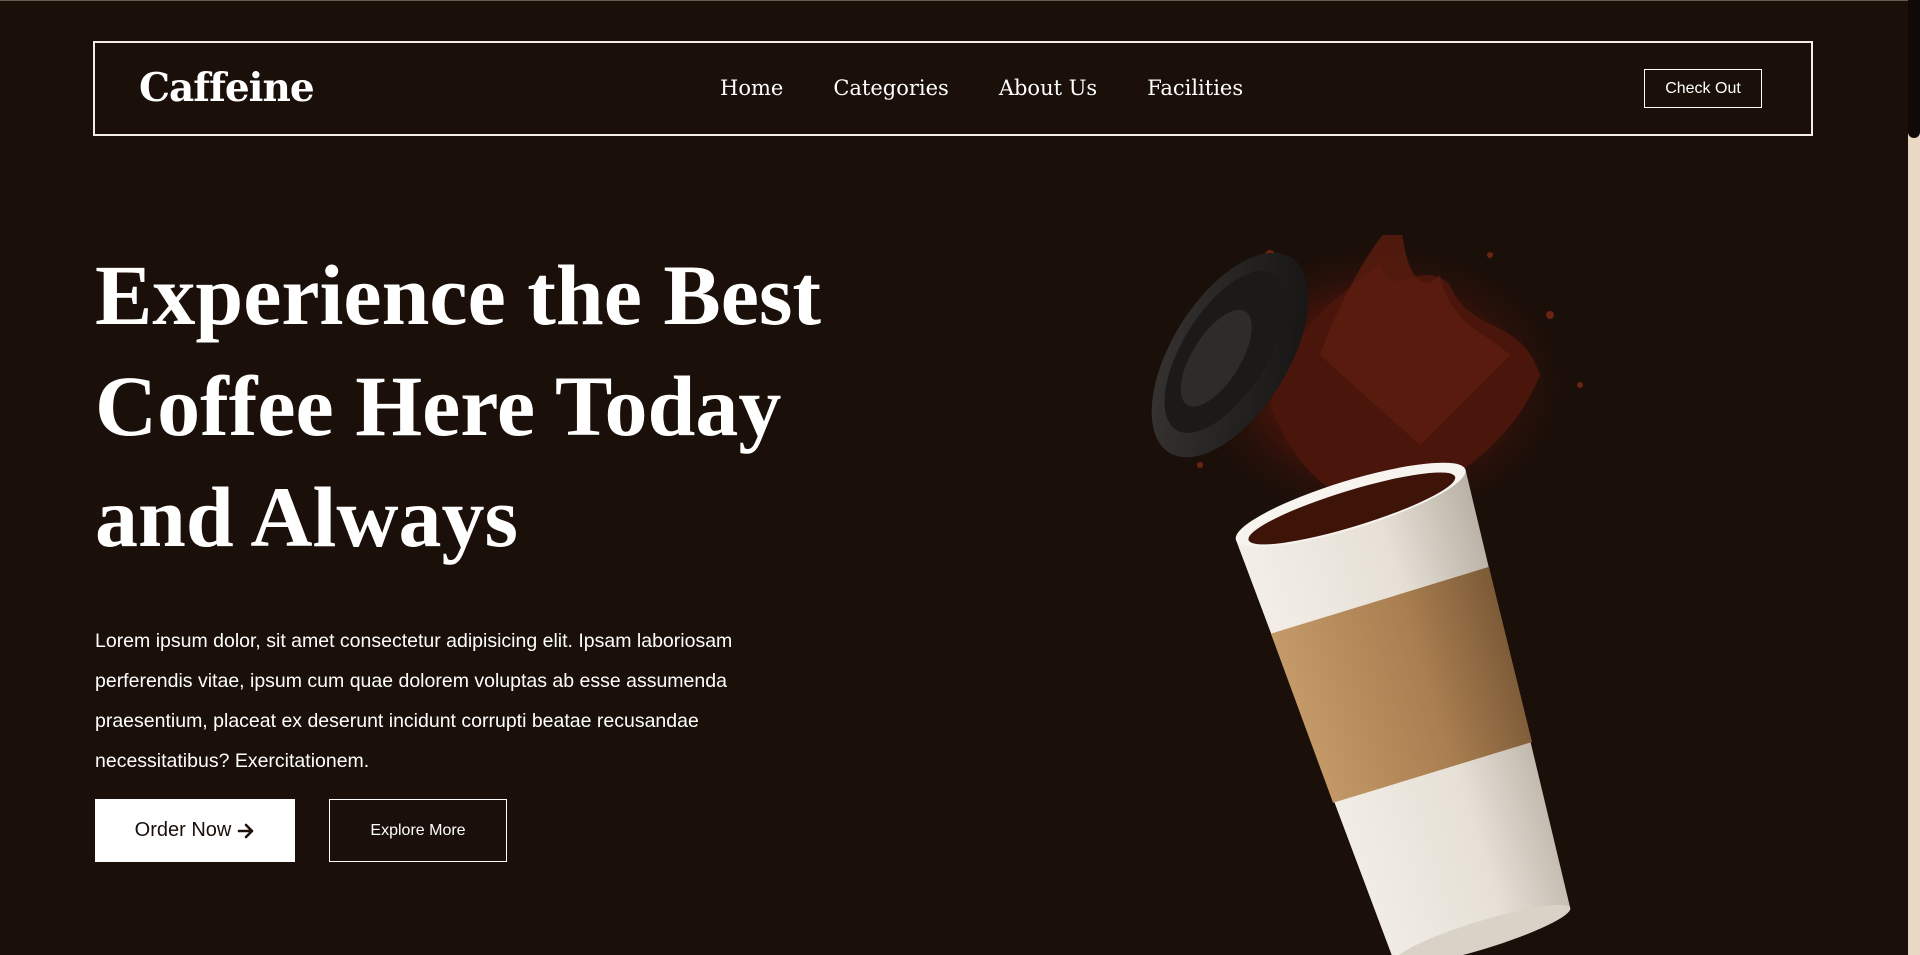  What do you see at coordinates (1914, 477) in the screenshot?
I see `page-edge-strip` at bounding box center [1914, 477].